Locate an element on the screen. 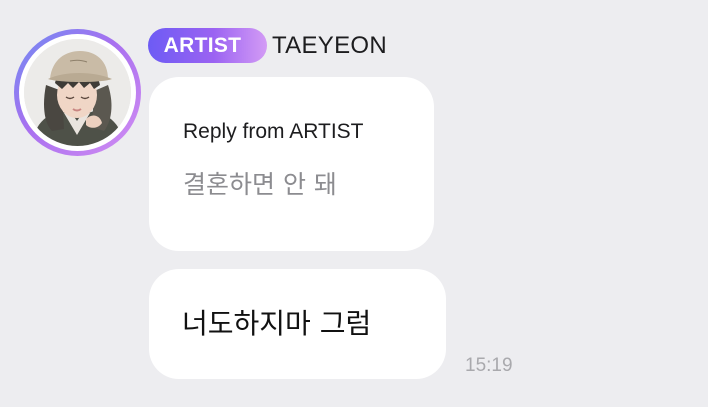 The image size is (708, 407). avatar-photo is located at coordinates (77, 92).